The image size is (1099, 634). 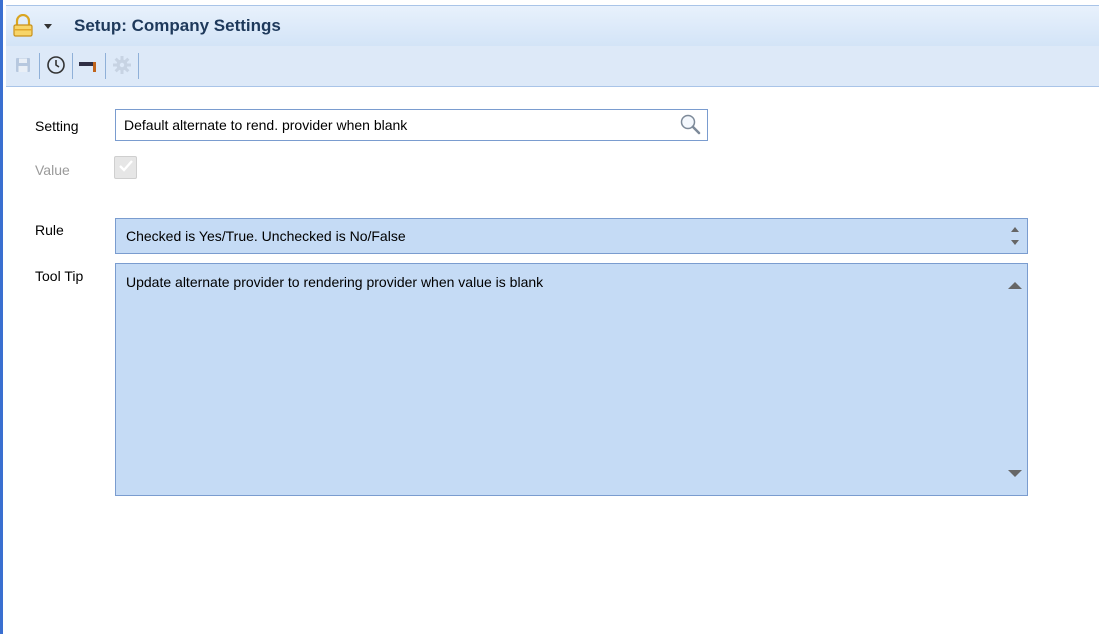 What do you see at coordinates (57, 126) in the screenshot?
I see `setting-label: Setting` at bounding box center [57, 126].